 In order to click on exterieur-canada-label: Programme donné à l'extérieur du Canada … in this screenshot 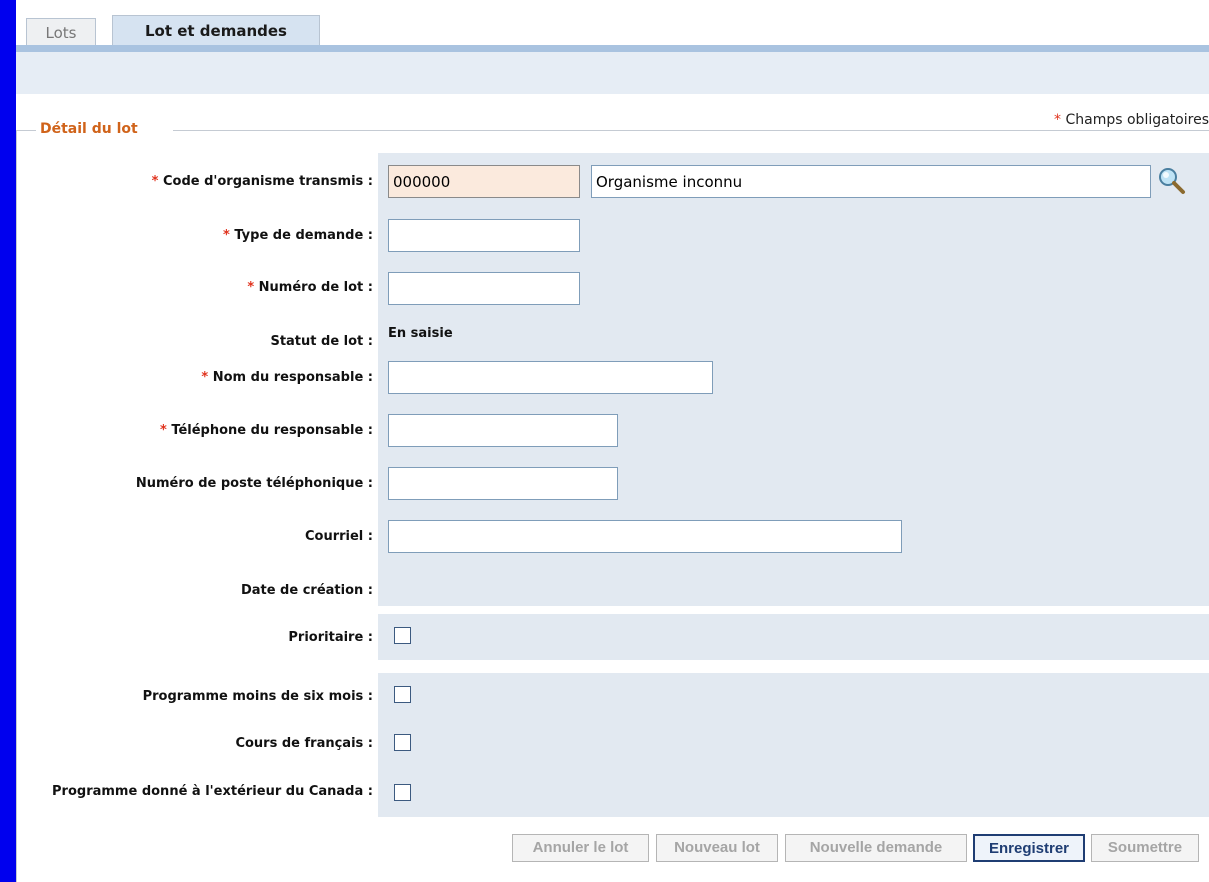, I will do `click(212, 791)`.